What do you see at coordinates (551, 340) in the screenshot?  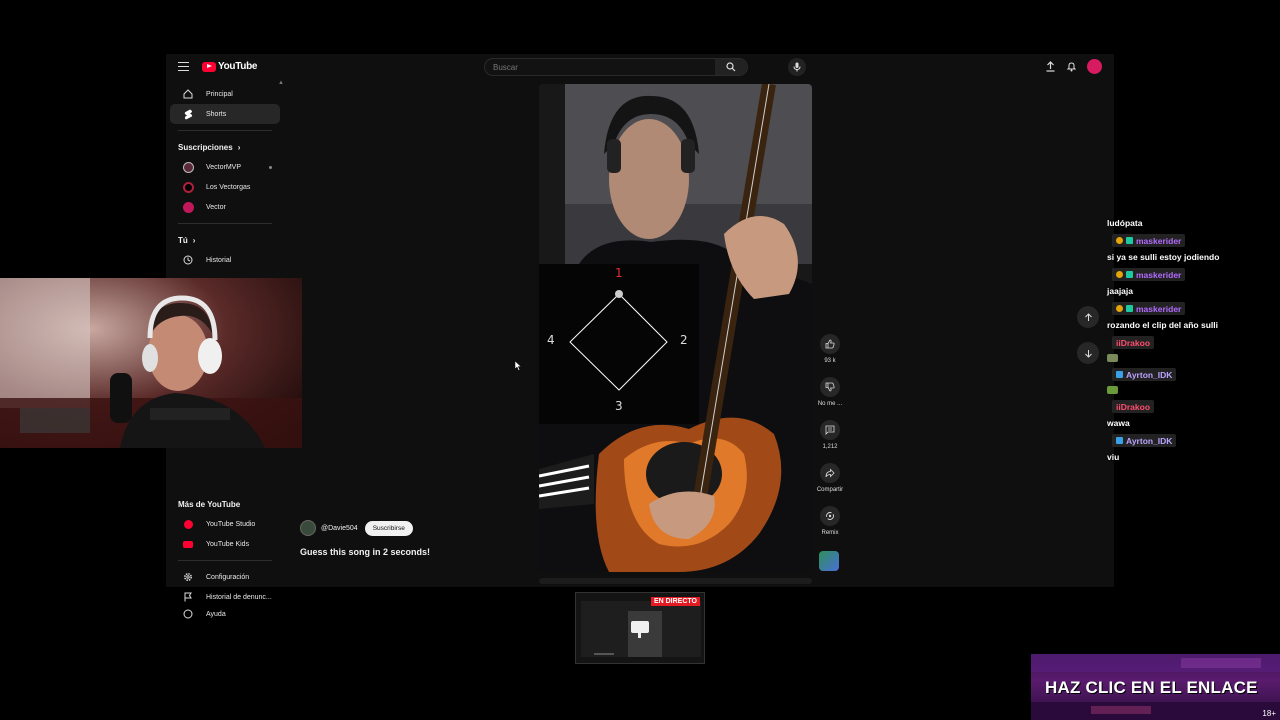 I see `overlay-number-4: 4` at bounding box center [551, 340].